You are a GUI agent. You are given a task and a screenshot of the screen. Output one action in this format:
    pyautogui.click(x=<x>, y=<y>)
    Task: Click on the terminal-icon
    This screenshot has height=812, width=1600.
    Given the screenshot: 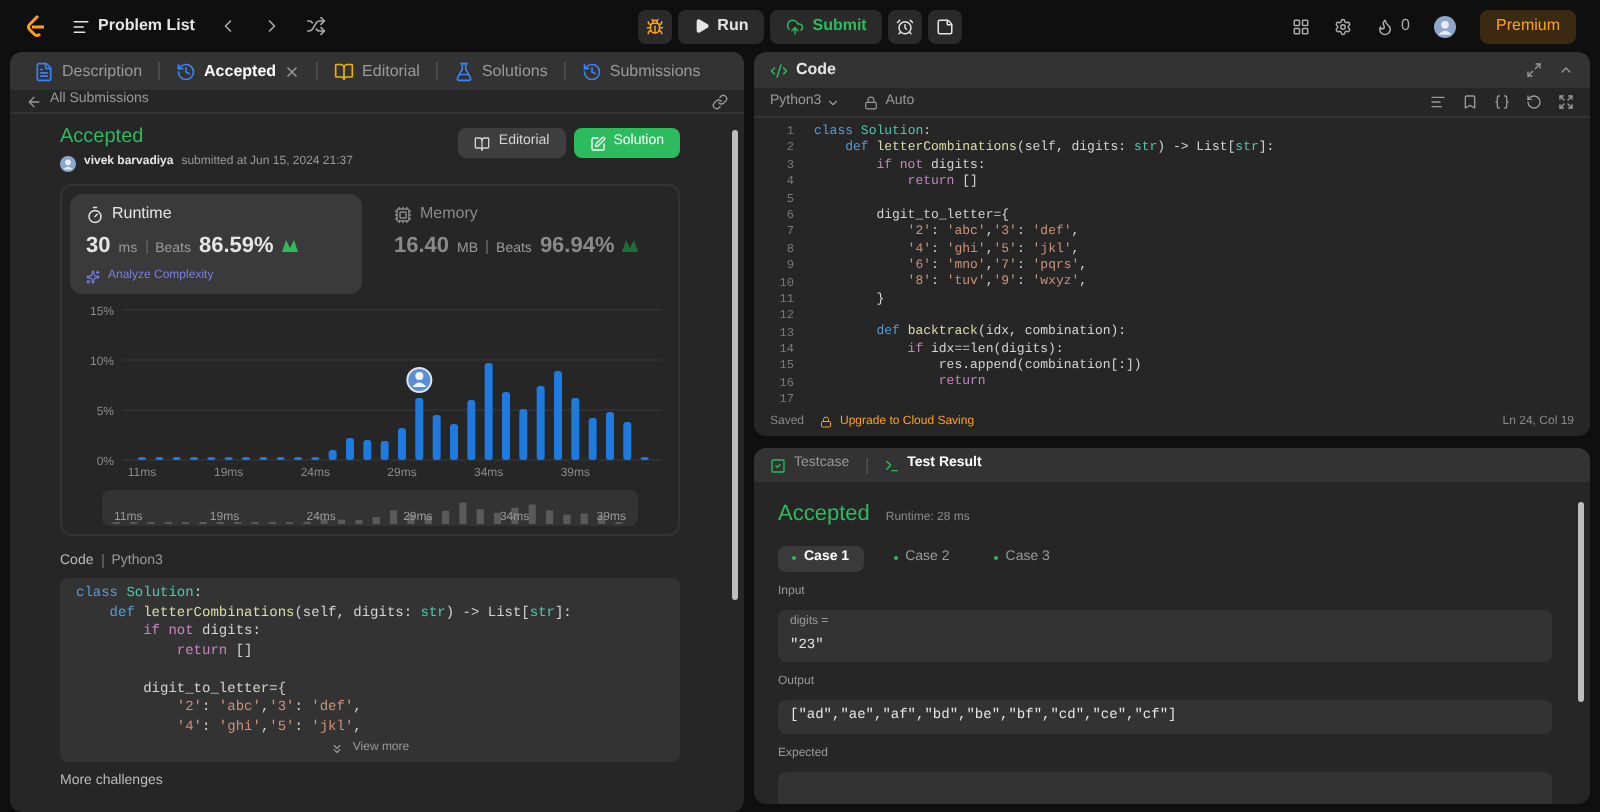 What is the action you would take?
    pyautogui.click(x=891, y=465)
    